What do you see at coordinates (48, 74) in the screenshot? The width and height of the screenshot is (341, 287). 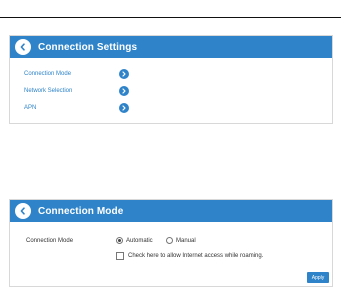 I see `menu-item-label: Connection Mode` at bounding box center [48, 74].